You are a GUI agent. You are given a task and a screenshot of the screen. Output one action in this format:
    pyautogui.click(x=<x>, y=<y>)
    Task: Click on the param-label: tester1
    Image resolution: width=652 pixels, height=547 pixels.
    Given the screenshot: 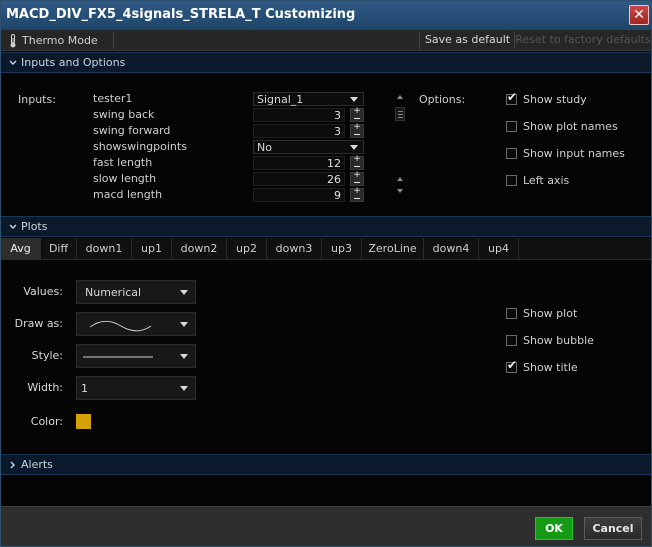 What is the action you would take?
    pyautogui.click(x=113, y=98)
    